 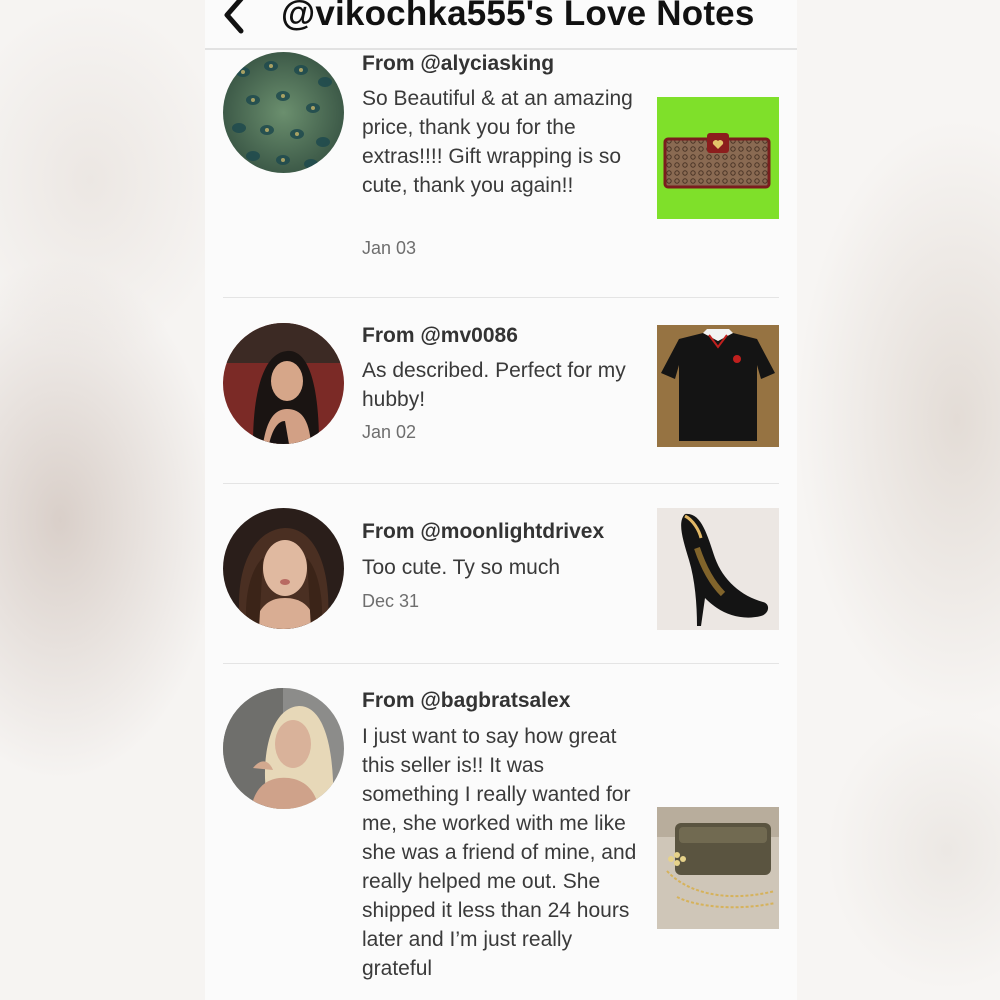 What do you see at coordinates (389, 248) in the screenshot?
I see `note-date: Jan 03` at bounding box center [389, 248].